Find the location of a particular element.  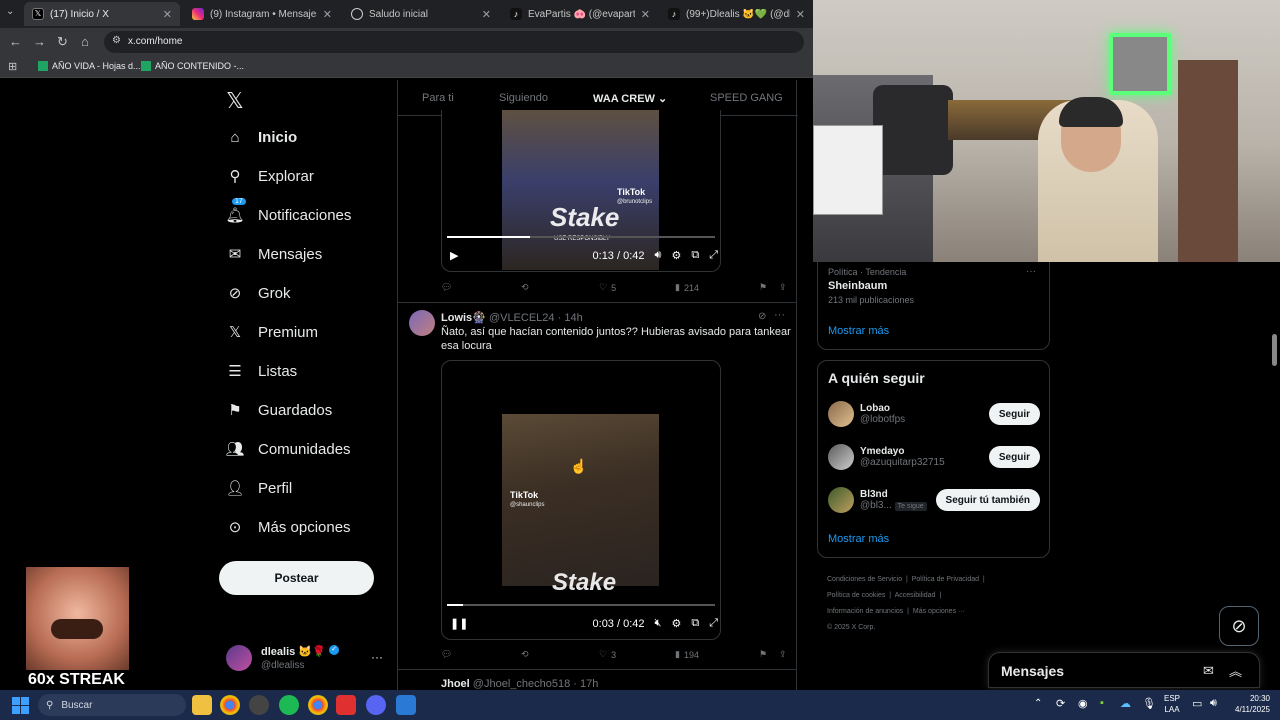

tab-waa-crew: WAA CREW ⌄ is located at coordinates (630, 98).